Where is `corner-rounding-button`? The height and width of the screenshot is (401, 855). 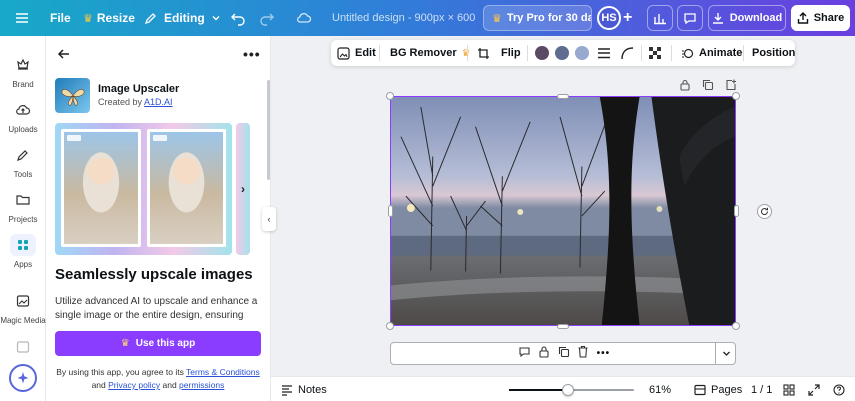 corner-rounding-button is located at coordinates (627, 53).